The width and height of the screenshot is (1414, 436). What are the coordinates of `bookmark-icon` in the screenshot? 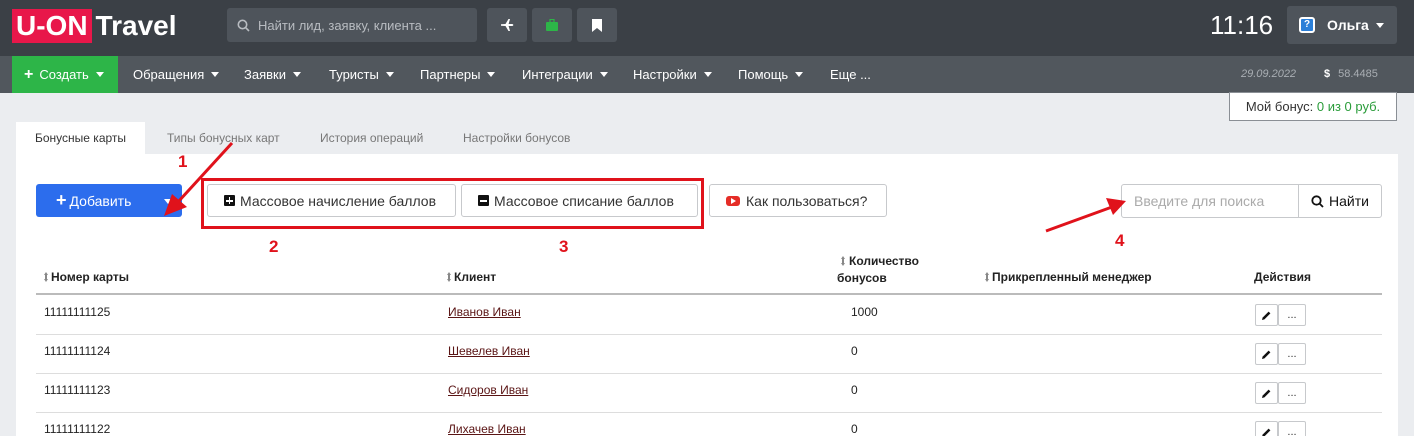 It's located at (597, 25).